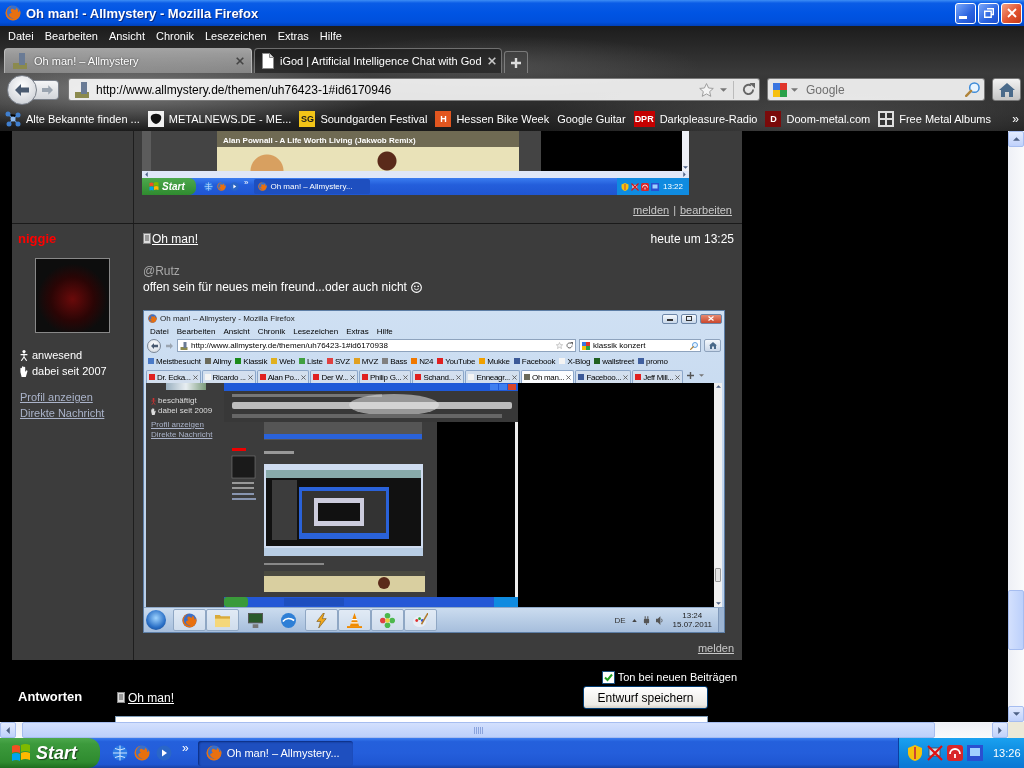 The width and height of the screenshot is (1024, 768). Describe the element at coordinates (712, 345) in the screenshot. I see `home-button` at that location.